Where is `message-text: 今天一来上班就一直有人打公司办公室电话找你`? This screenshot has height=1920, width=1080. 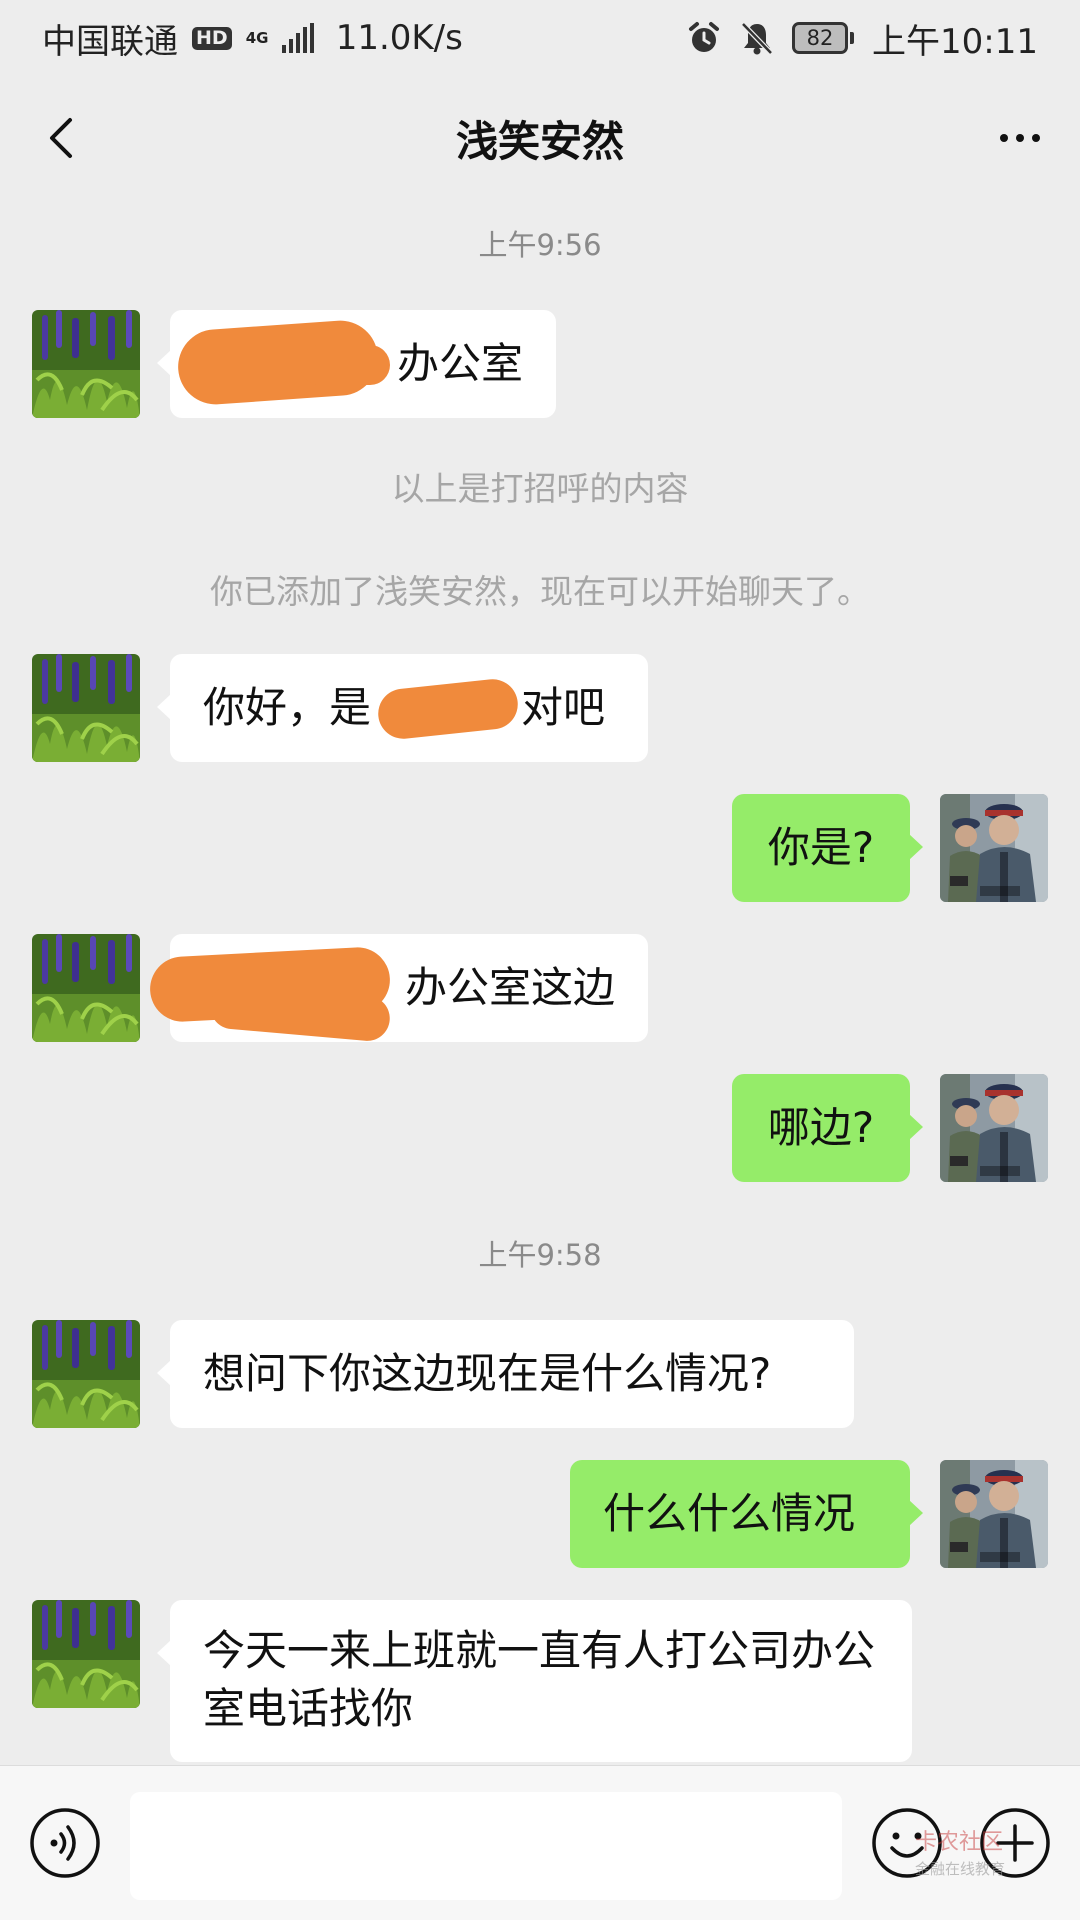
message-text: 今天一来上班就一直有人打公司办公室电话找你 is located at coordinates (539, 1679).